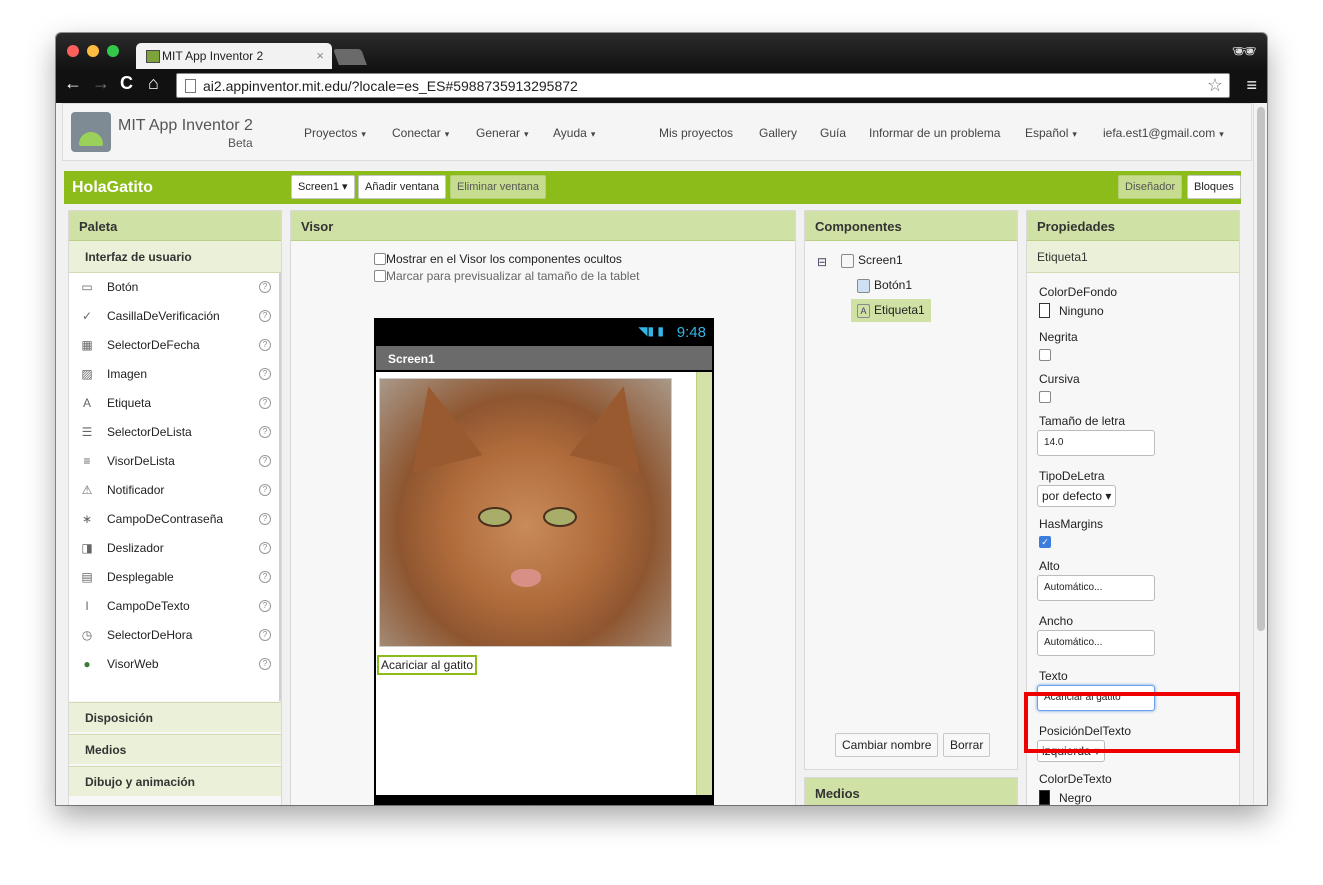 This screenshot has height=885, width=1323. I want to click on delete-button: Borrar, so click(967, 745).